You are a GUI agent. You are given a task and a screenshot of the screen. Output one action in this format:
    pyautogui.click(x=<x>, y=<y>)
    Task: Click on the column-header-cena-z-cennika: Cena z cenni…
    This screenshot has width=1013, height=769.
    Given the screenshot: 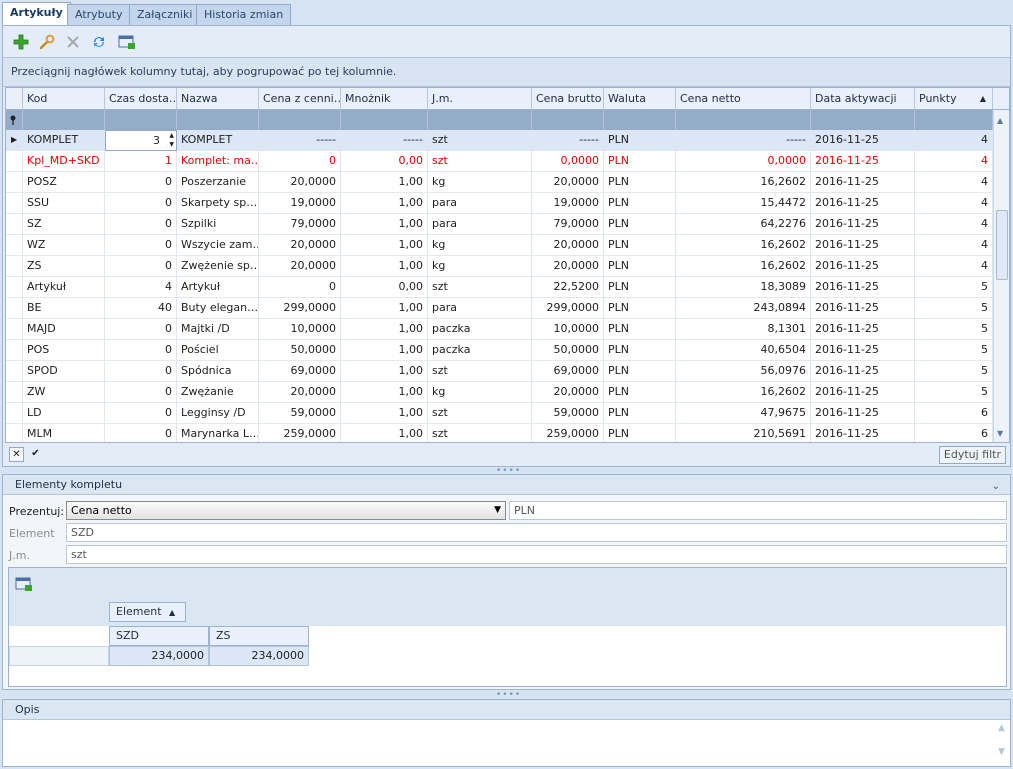 What is the action you would take?
    pyautogui.click(x=300, y=99)
    